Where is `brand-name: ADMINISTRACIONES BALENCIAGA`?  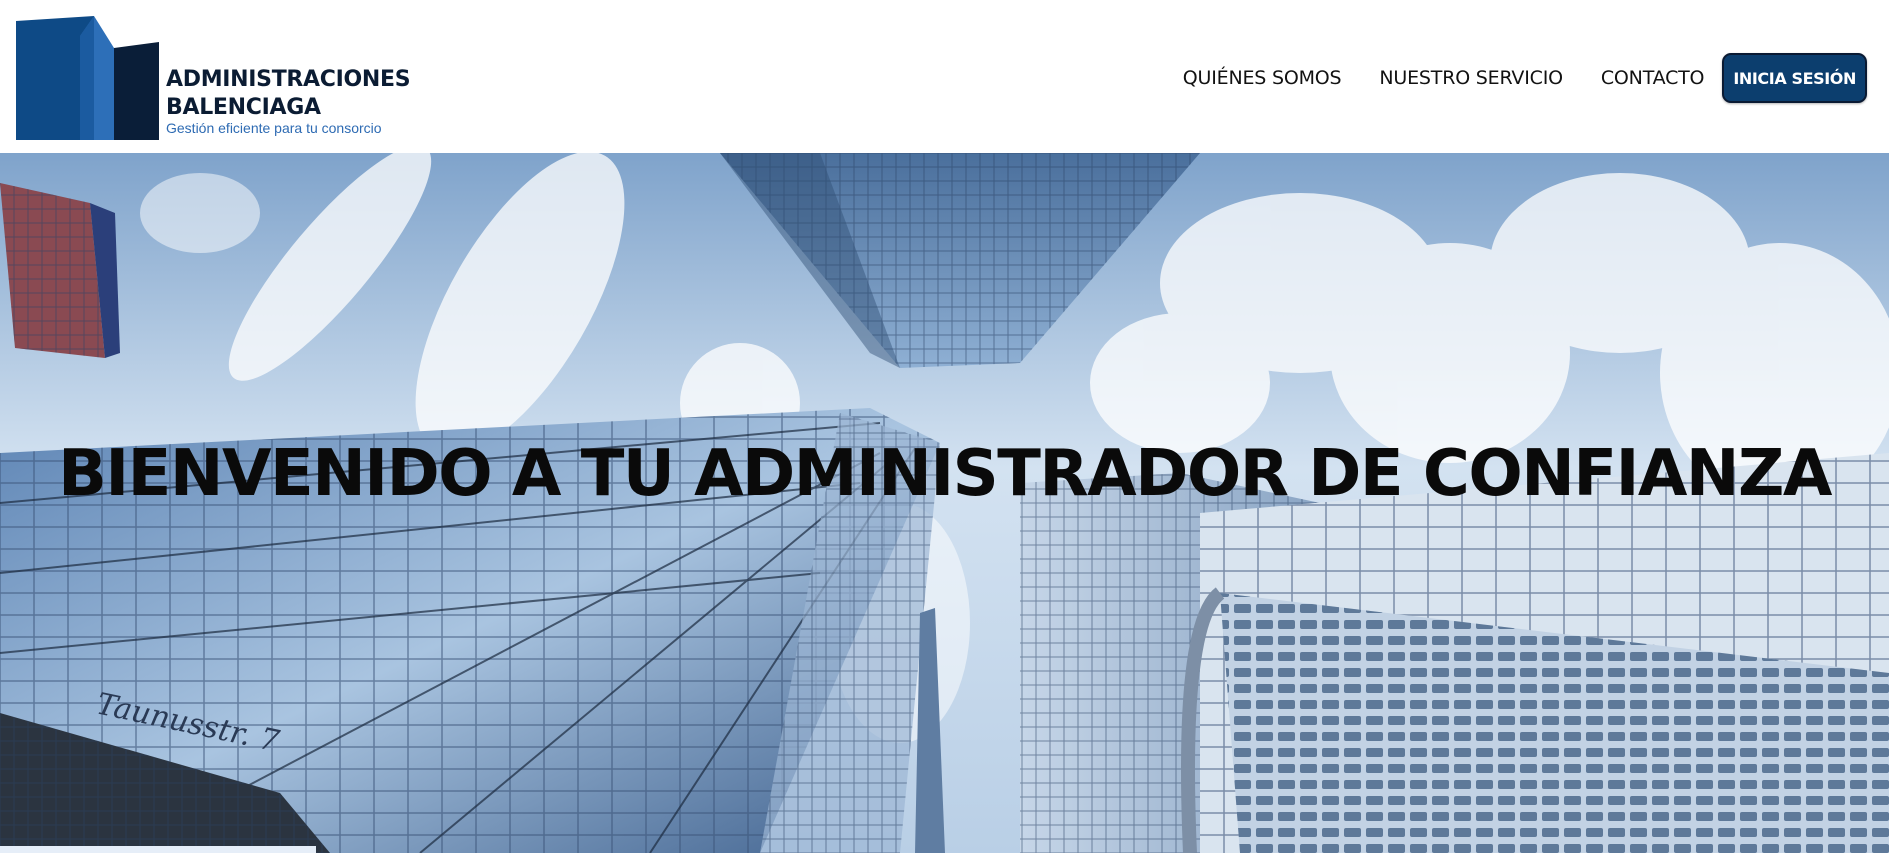 brand-name: ADMINISTRACIONES BALENCIAGA is located at coordinates (296, 94).